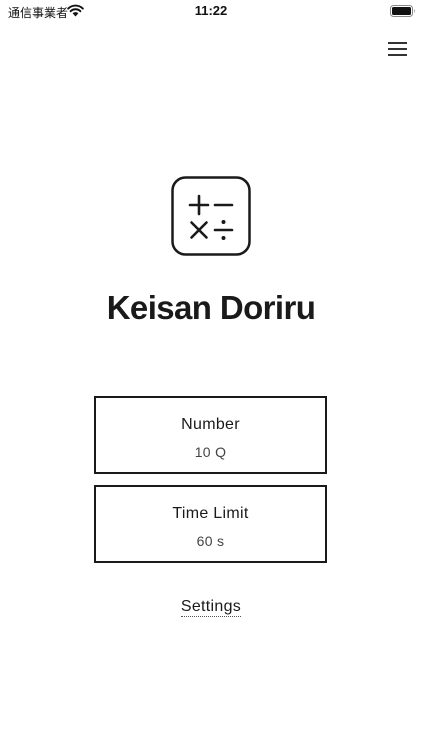 The height and width of the screenshot is (750, 422). I want to click on number-option-button: Number 10 Q, so click(210, 435).